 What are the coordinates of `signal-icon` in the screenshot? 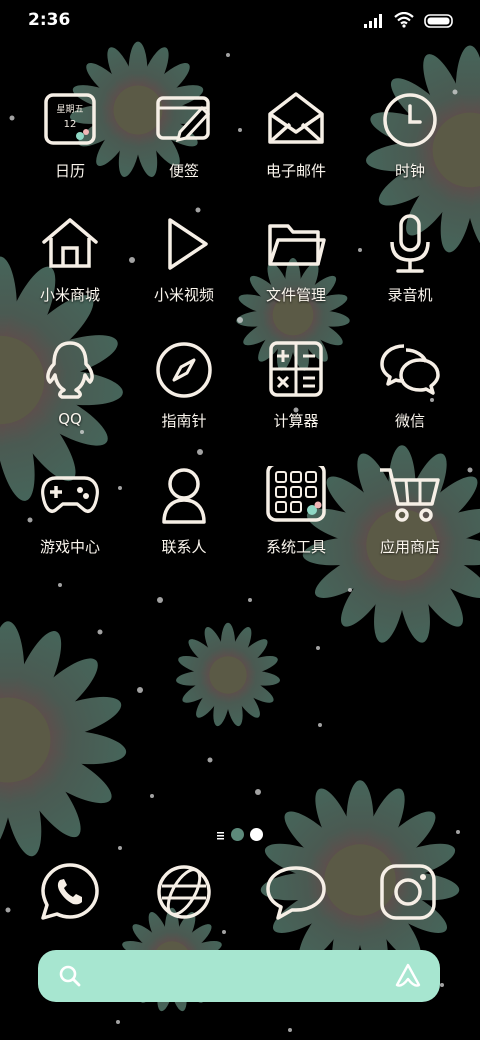 It's located at (374, 22).